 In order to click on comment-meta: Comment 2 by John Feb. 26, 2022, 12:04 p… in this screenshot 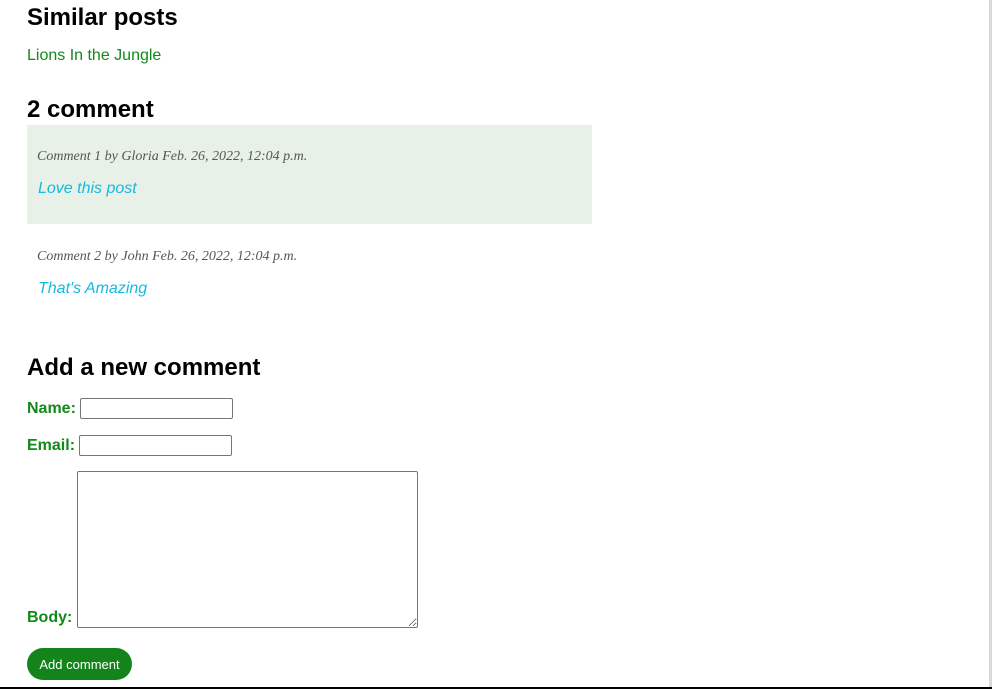, I will do `click(167, 256)`.